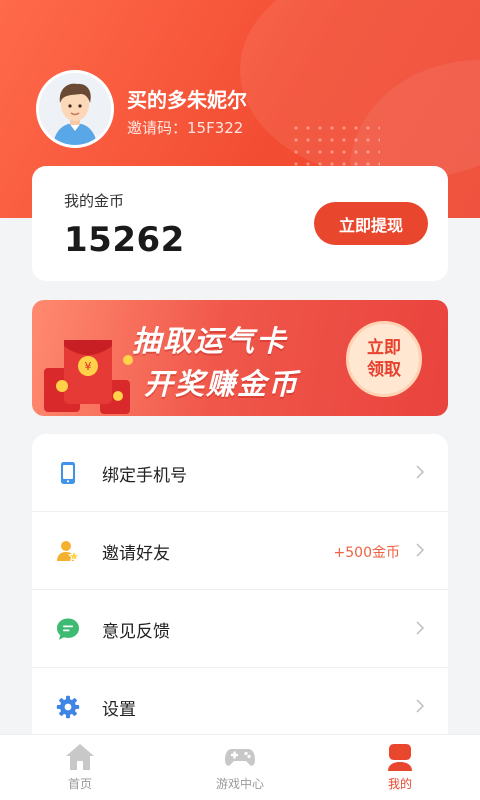 The height and width of the screenshot is (800, 480). What do you see at coordinates (80, 757) in the screenshot?
I see `home-icon` at bounding box center [80, 757].